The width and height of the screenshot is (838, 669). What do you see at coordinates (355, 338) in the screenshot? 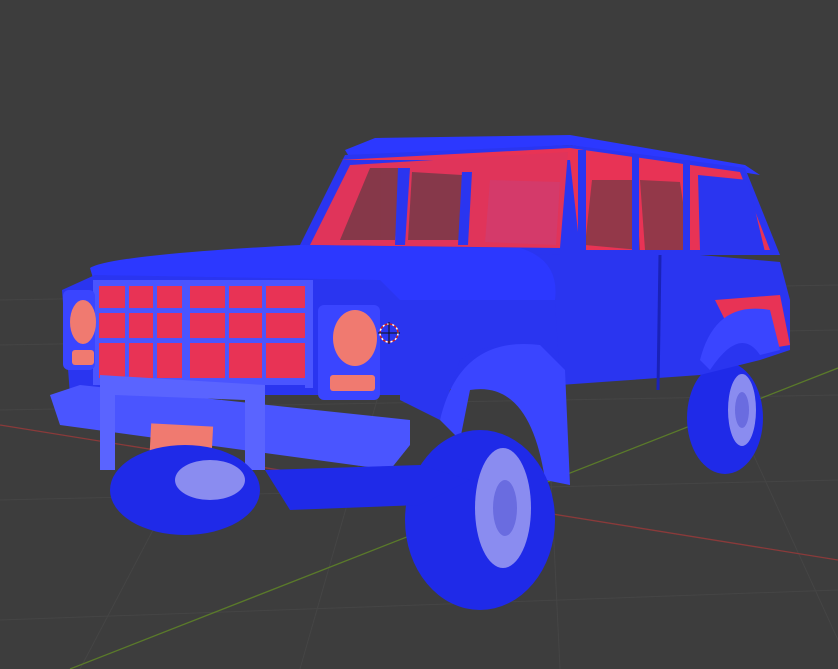
I see `right-headlight` at bounding box center [355, 338].